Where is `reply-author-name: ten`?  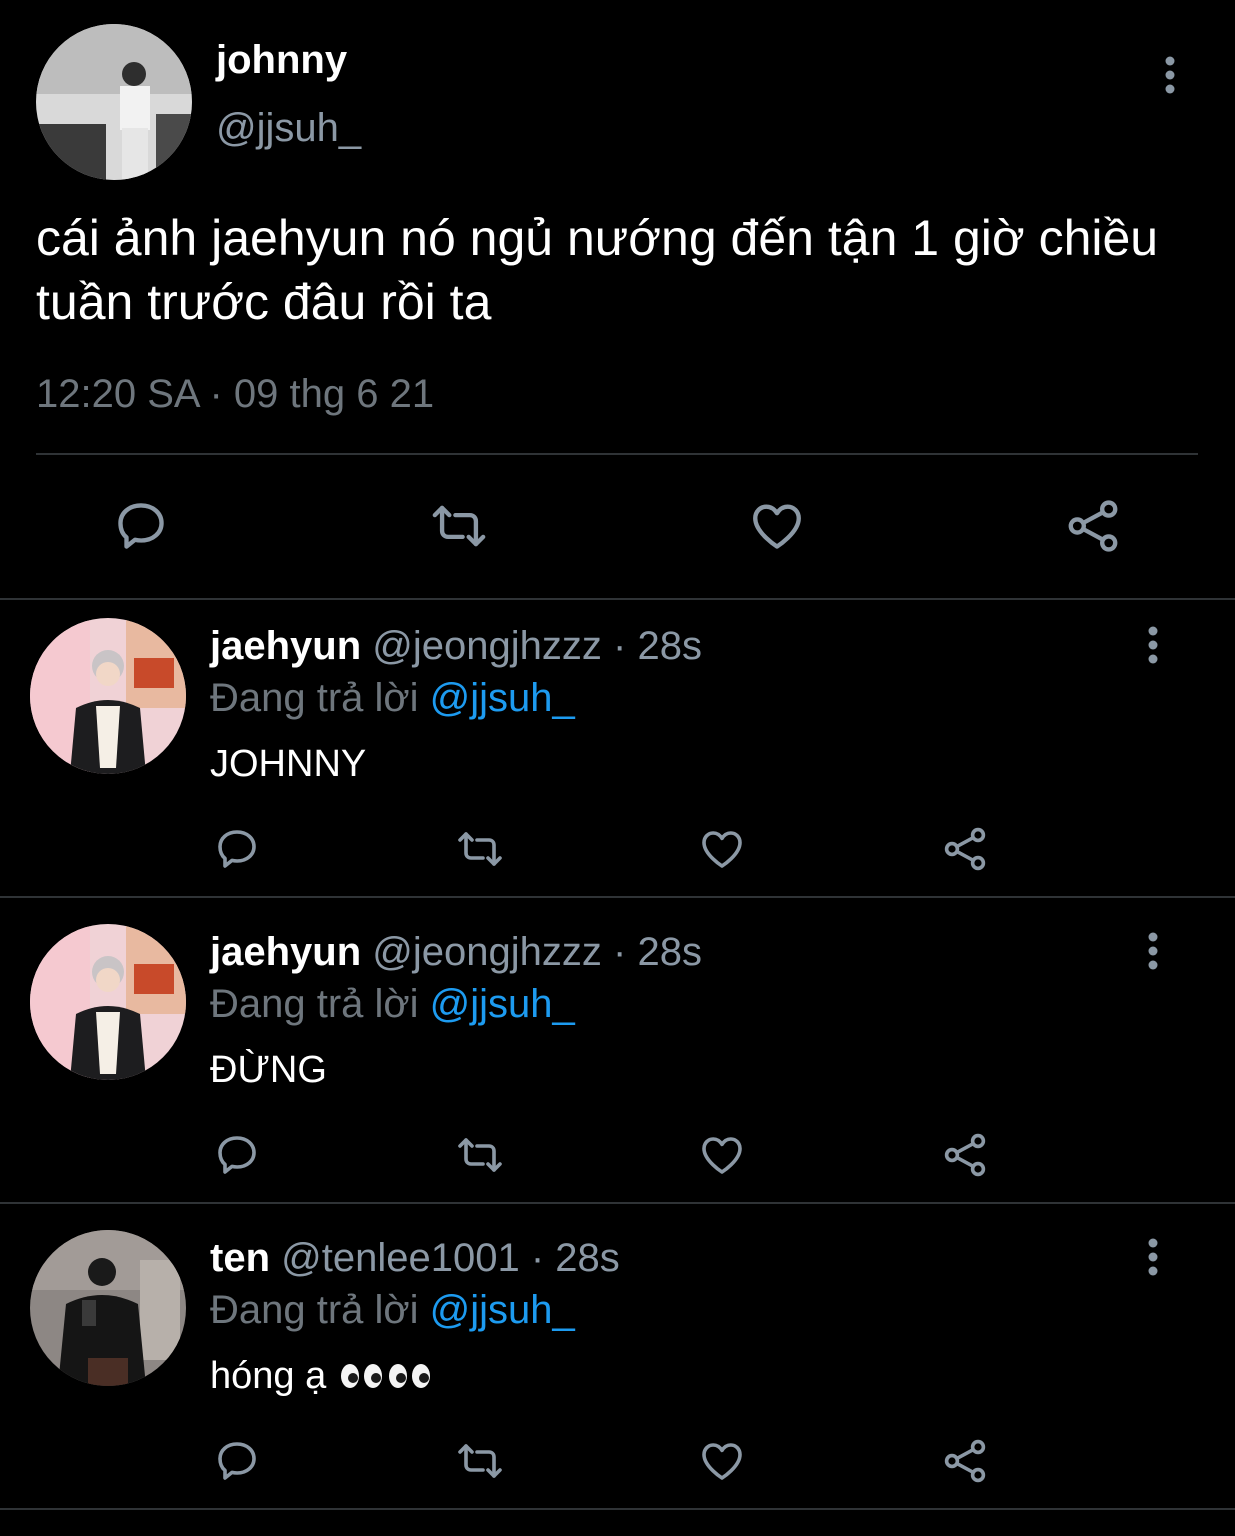 reply-author-name: ten is located at coordinates (240, 1258).